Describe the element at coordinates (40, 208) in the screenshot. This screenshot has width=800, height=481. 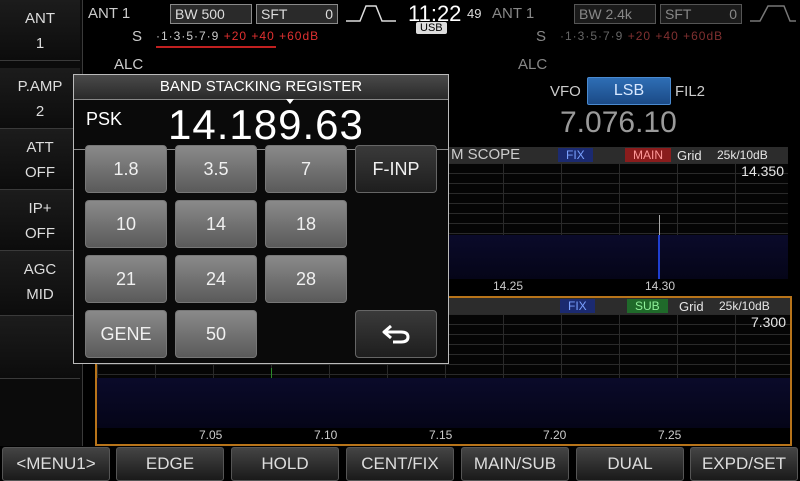
I see `ipplus-label: IP+` at that location.